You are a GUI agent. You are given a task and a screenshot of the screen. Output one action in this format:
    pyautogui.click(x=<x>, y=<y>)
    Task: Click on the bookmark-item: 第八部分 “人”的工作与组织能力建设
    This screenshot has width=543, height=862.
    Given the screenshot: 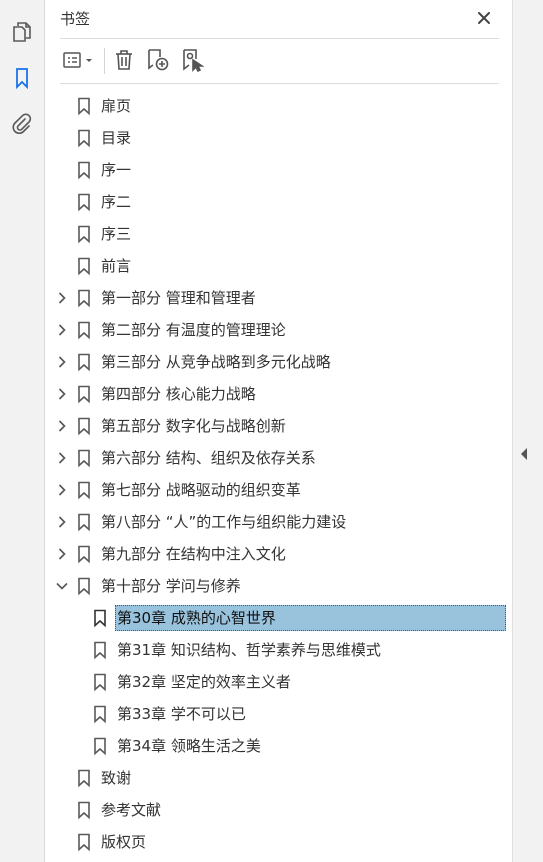 What is the action you would take?
    pyautogui.click(x=278, y=522)
    